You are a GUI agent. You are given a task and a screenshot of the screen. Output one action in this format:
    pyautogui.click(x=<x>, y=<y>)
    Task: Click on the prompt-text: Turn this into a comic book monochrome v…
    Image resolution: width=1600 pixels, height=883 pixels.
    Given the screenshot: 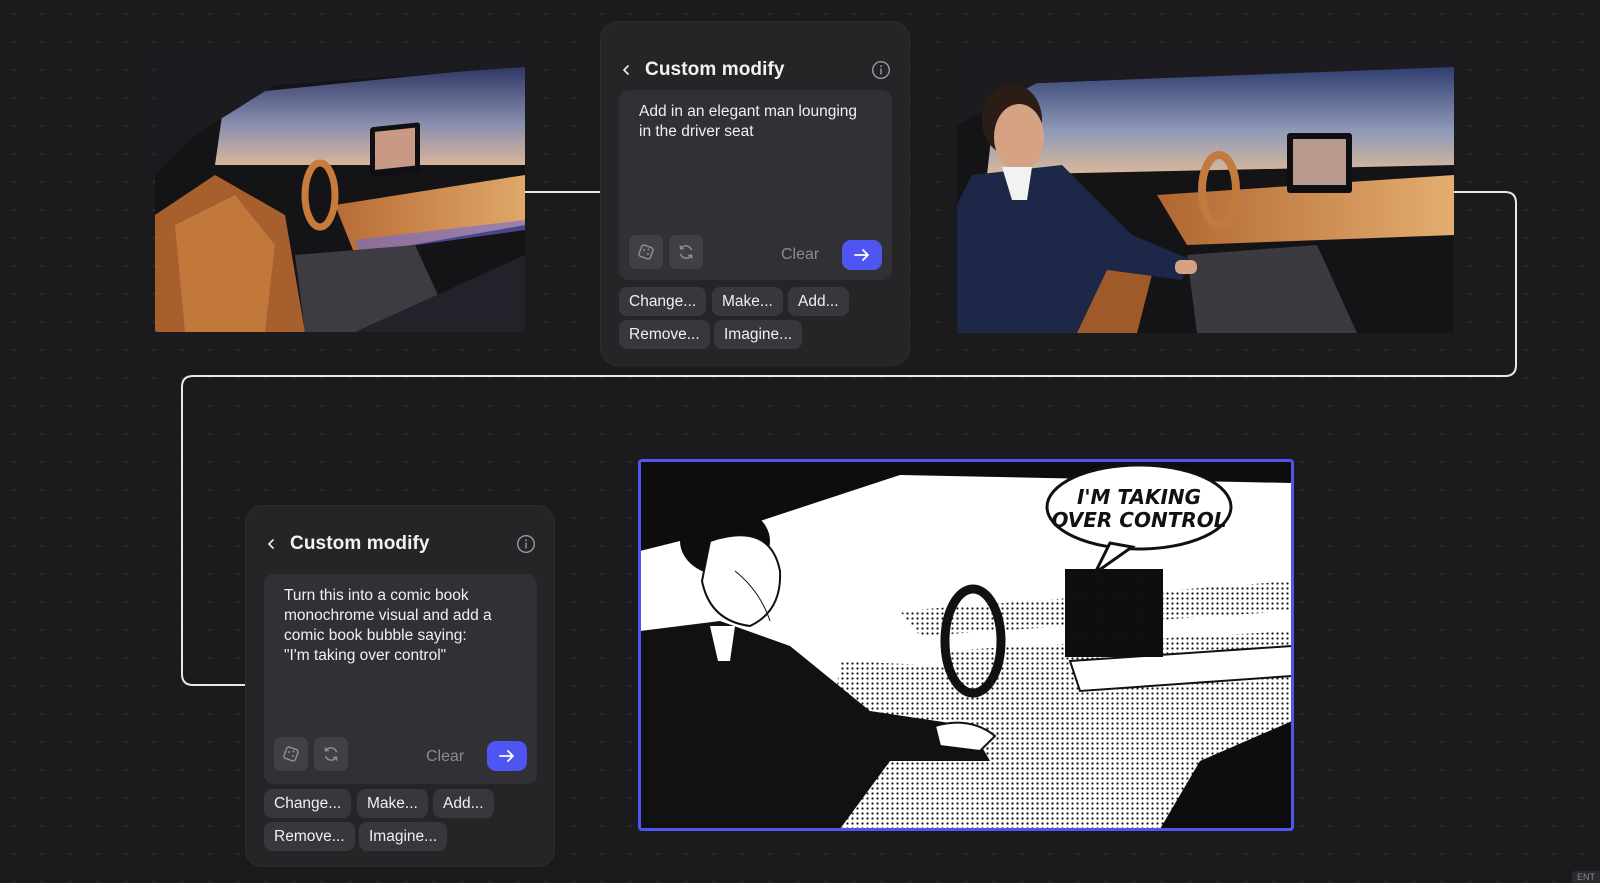 What is the action you would take?
    pyautogui.click(x=401, y=626)
    